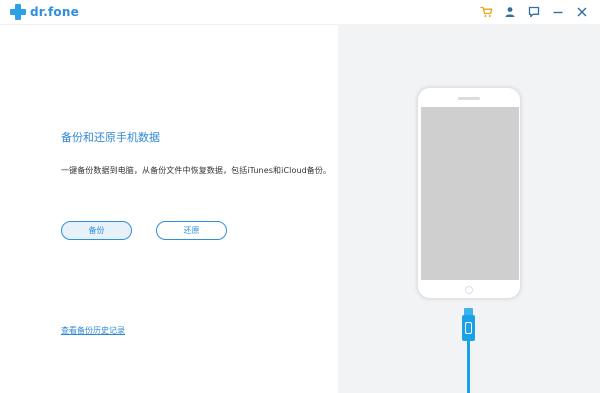 Image resolution: width=600 pixels, height=393 pixels. Describe the element at coordinates (486, 12) in the screenshot. I see `cart-icon` at that location.